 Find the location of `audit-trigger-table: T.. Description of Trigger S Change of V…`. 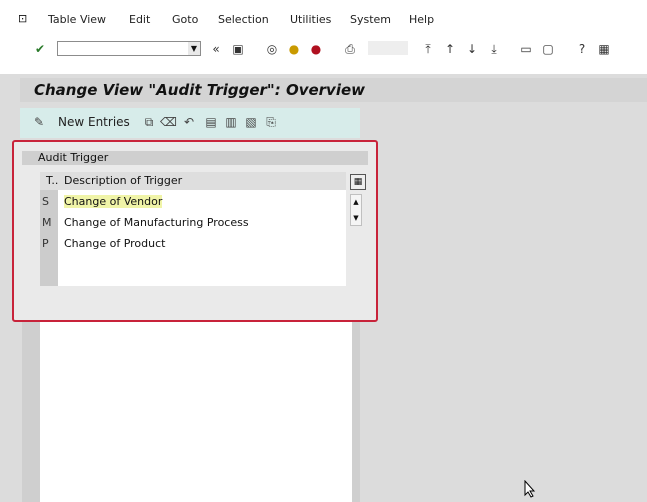

audit-trigger-table: T.. Description of Trigger S Change of V… is located at coordinates (203, 245).